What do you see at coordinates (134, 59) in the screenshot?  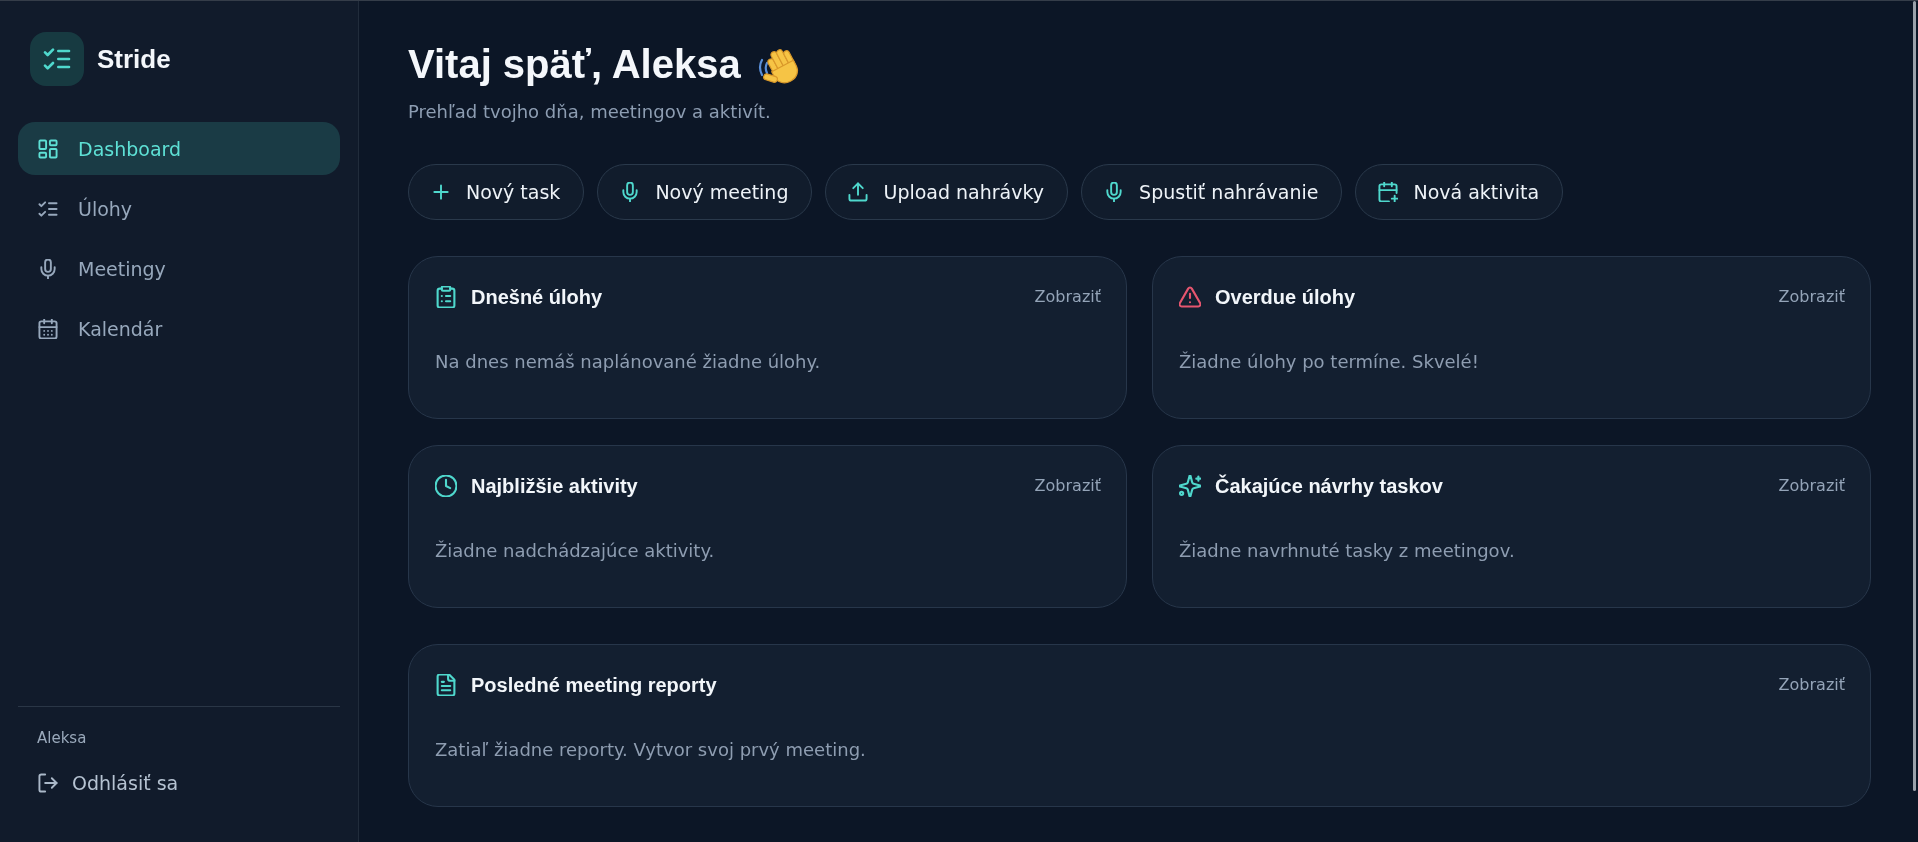 I see `brand-name: Stride` at bounding box center [134, 59].